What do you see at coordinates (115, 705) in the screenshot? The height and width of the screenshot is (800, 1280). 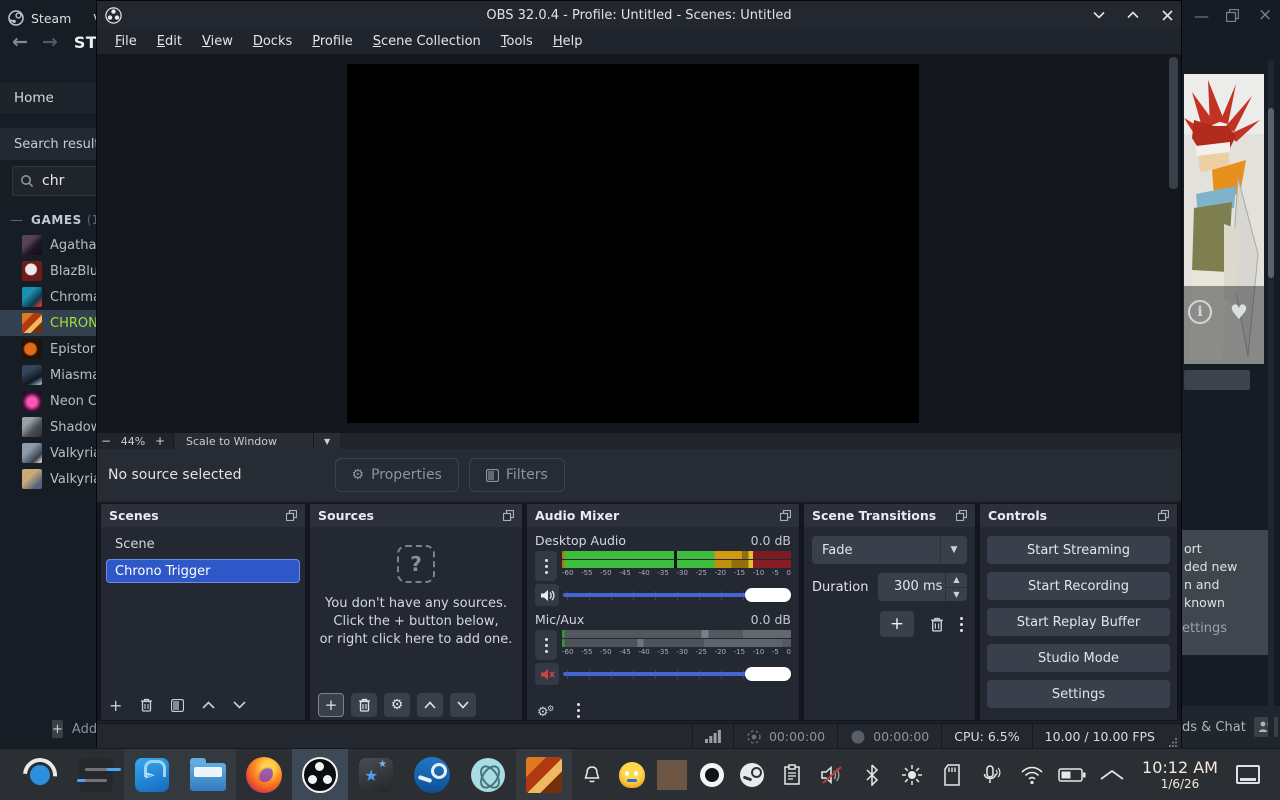 I see `add-scene-button: +` at bounding box center [115, 705].